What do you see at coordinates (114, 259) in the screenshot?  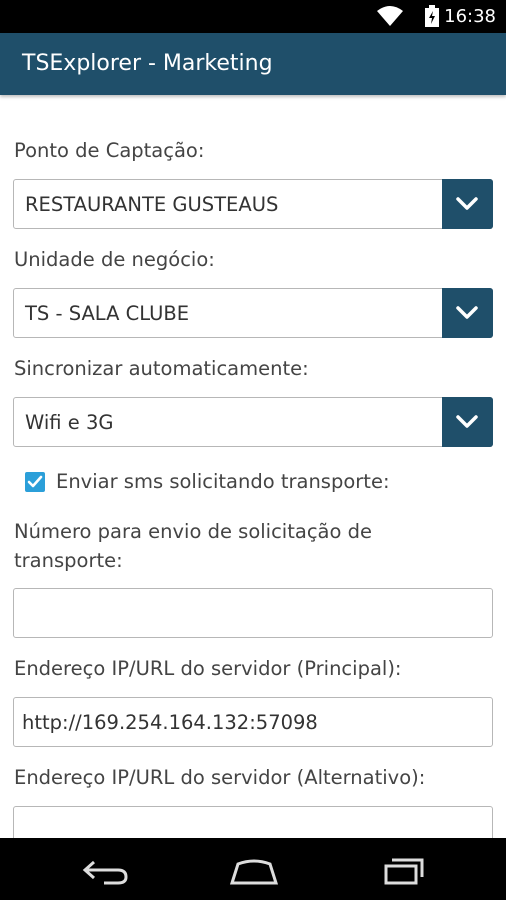 I see `unidade-negocio-label: Unidade de negócio:` at bounding box center [114, 259].